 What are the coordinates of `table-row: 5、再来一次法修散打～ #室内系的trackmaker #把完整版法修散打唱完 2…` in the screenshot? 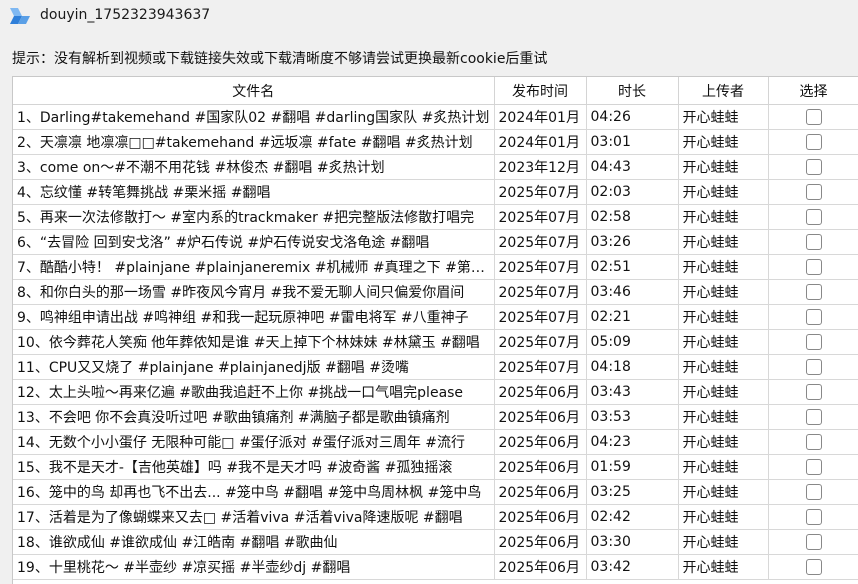 It's located at (435, 217).